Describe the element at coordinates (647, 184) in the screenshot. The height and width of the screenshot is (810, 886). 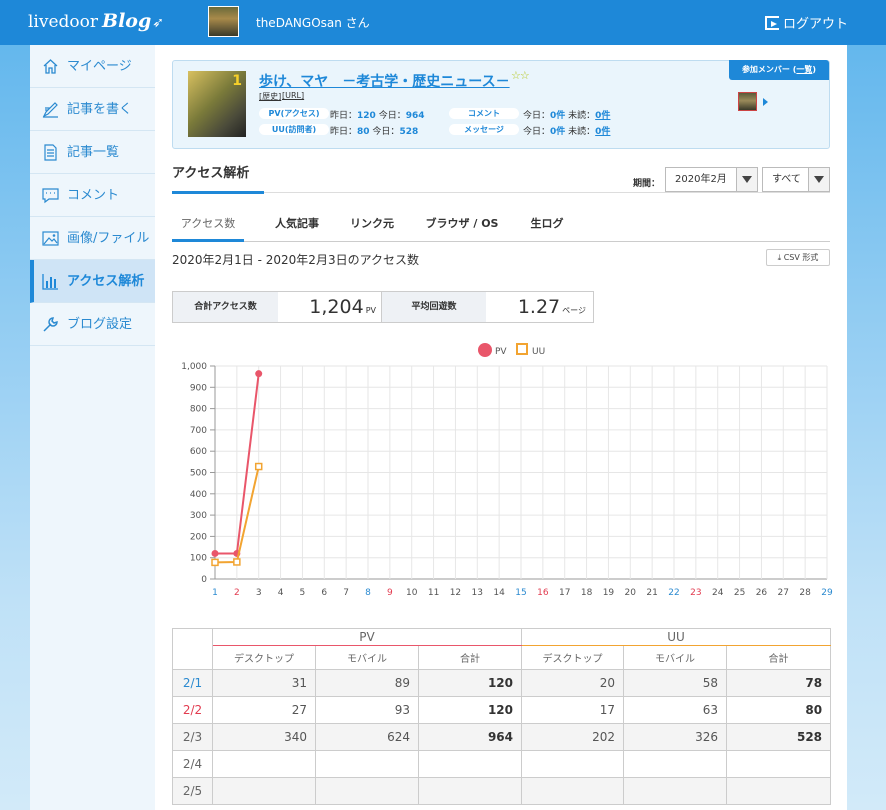
I see `period-label: 期間：` at that location.